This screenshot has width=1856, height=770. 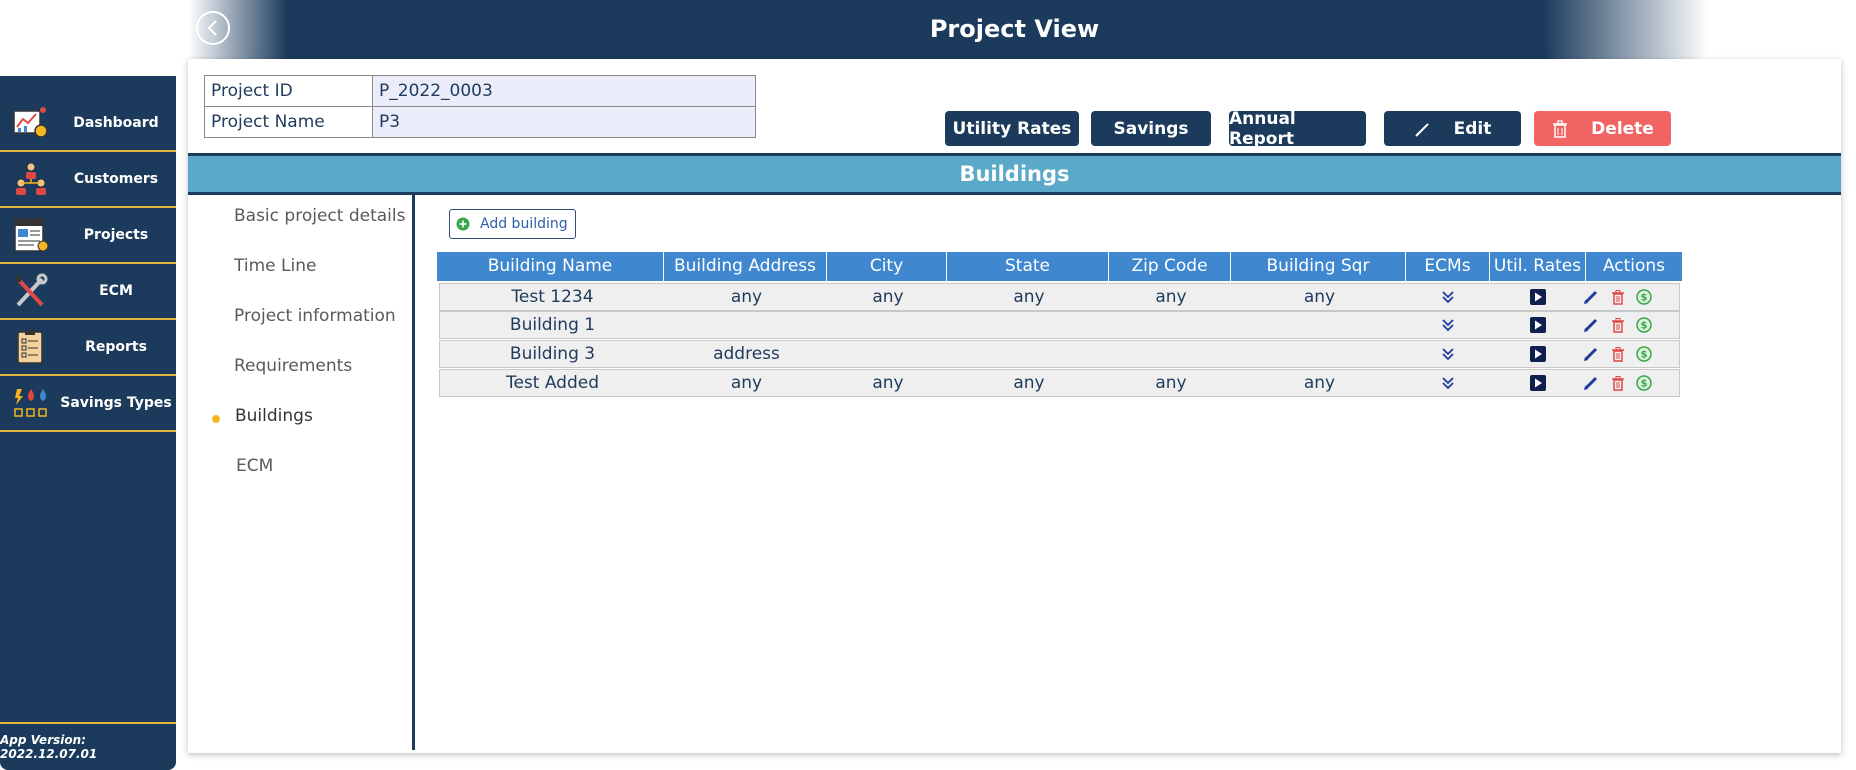 What do you see at coordinates (88, 404) in the screenshot?
I see `sidebar-item-savings-types: Savings Types` at bounding box center [88, 404].